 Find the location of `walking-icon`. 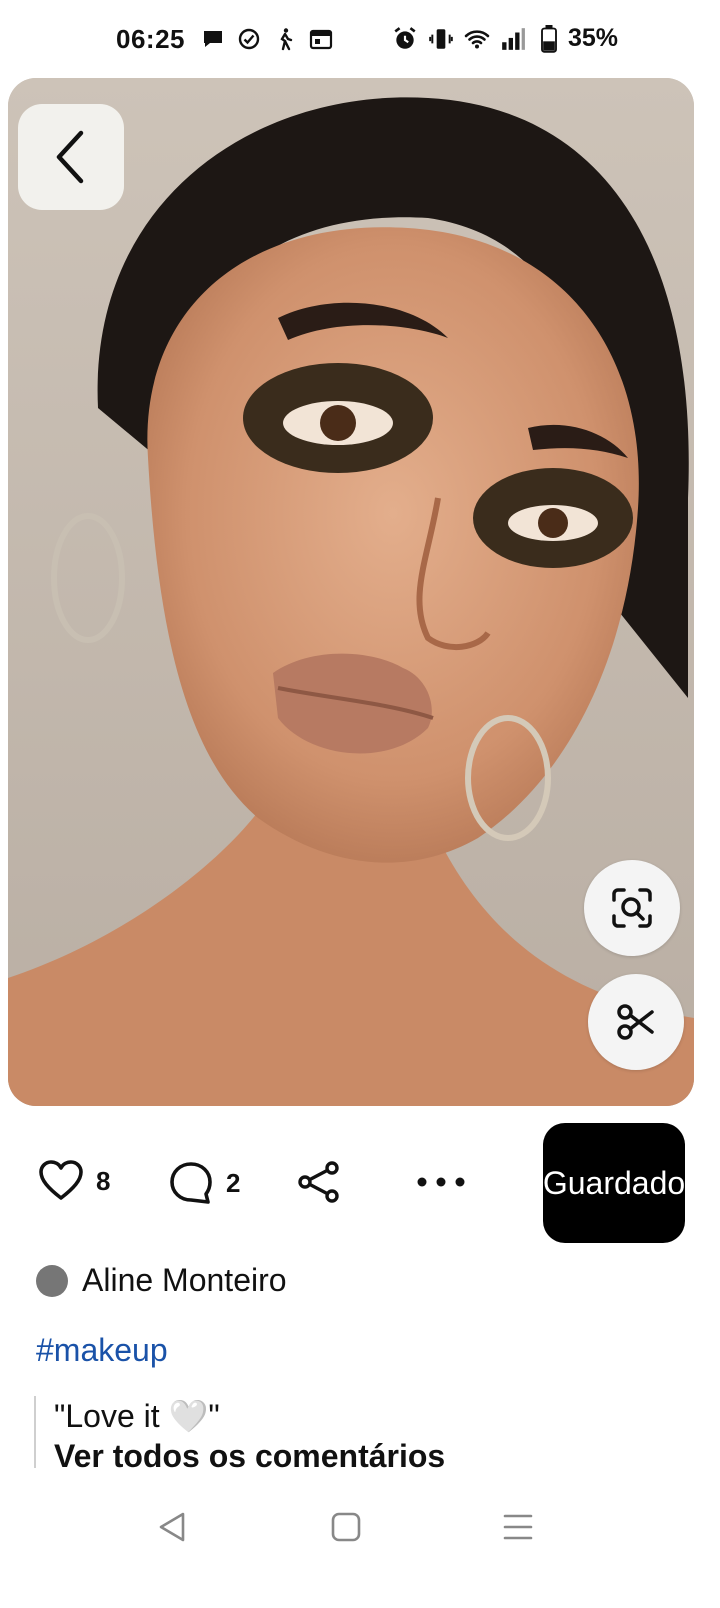

walking-icon is located at coordinates (285, 39).